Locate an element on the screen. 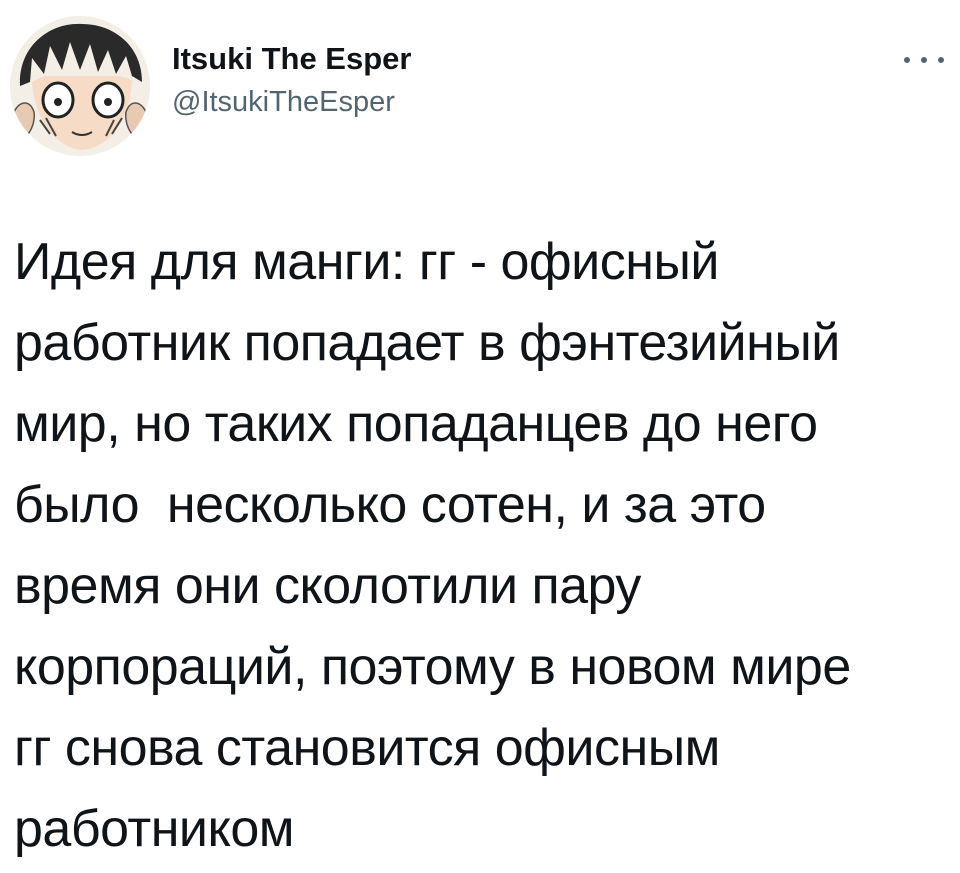 This screenshot has width=960, height=873. anime-character-avatar-icon is located at coordinates (80, 86).